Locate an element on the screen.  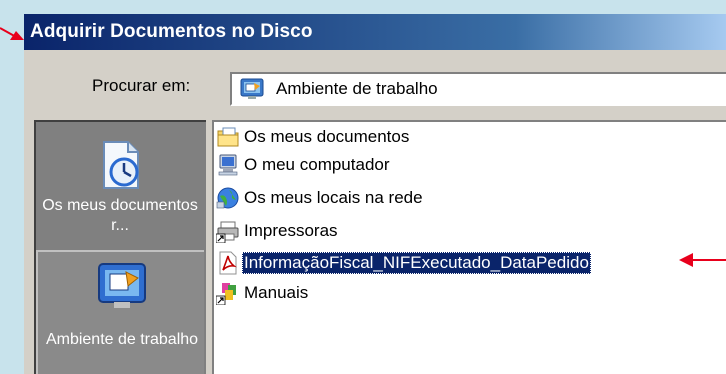
my-recent-documents-icon is located at coordinates (121, 165).